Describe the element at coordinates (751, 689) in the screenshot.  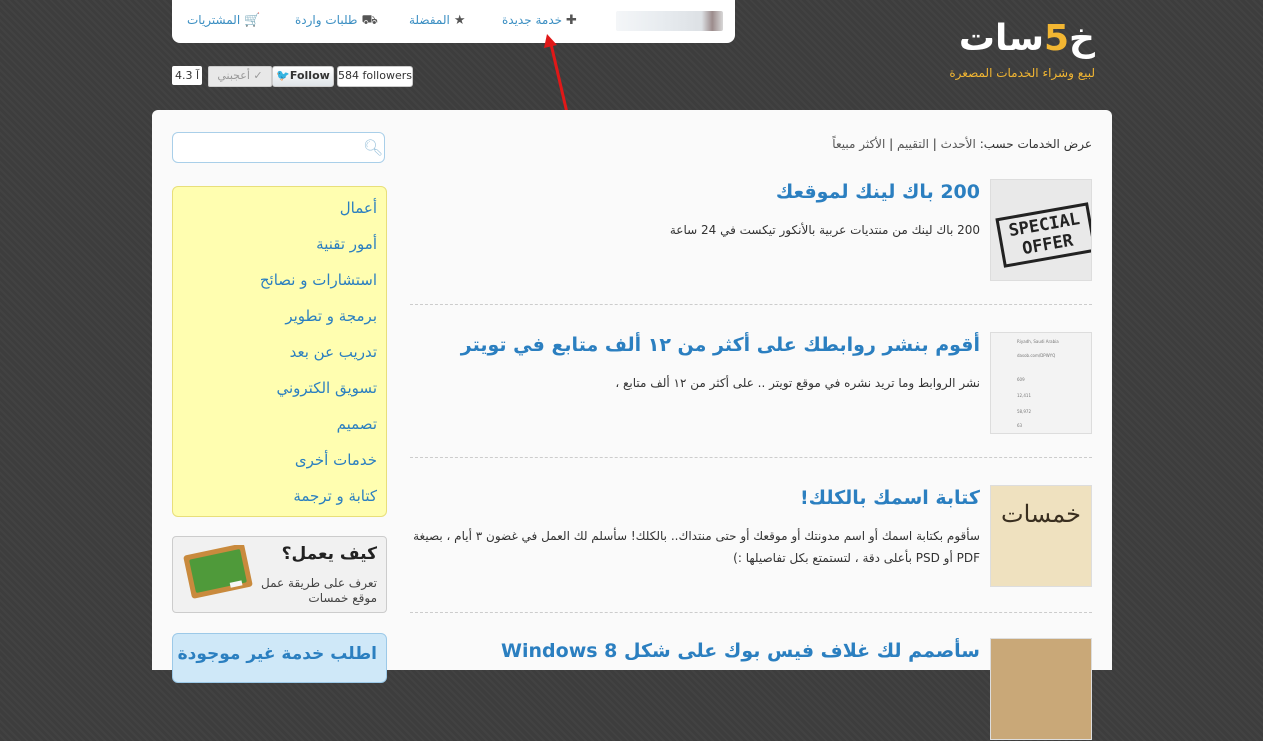
I see `service-item: سأصمم لك غلاف فيس بوك على شكل Windows 8` at that location.